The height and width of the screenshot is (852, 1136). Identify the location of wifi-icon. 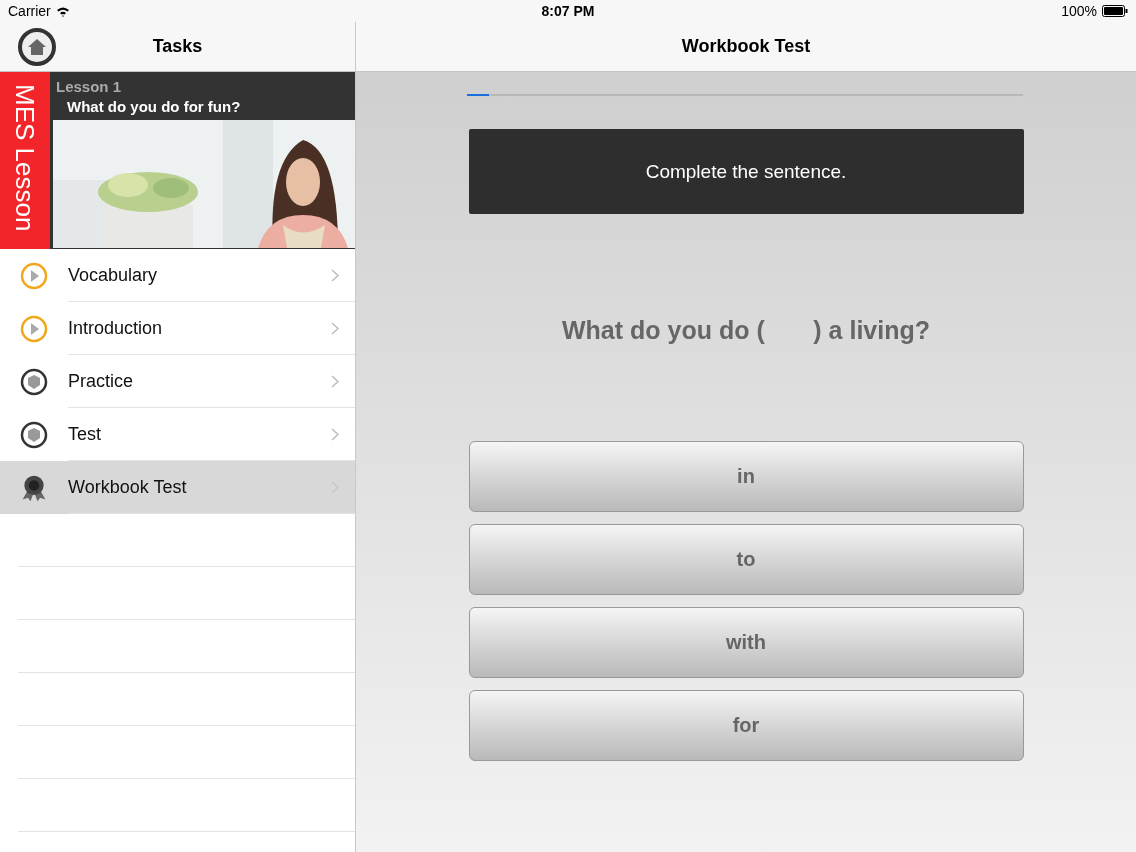
(62, 11).